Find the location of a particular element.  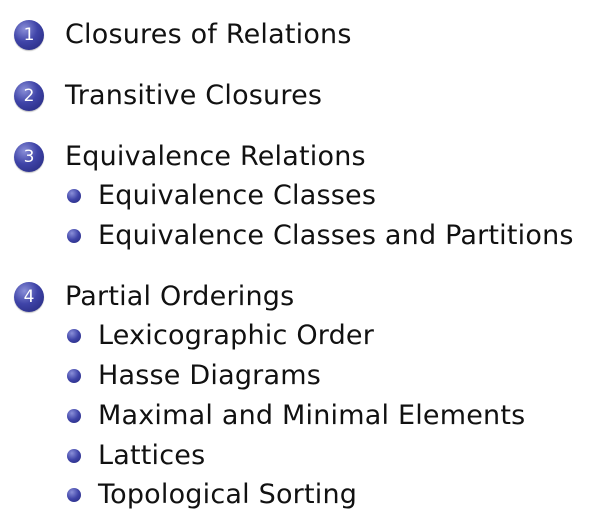

toc-subsection-4-5: Topological Sorting is located at coordinates (212, 495).